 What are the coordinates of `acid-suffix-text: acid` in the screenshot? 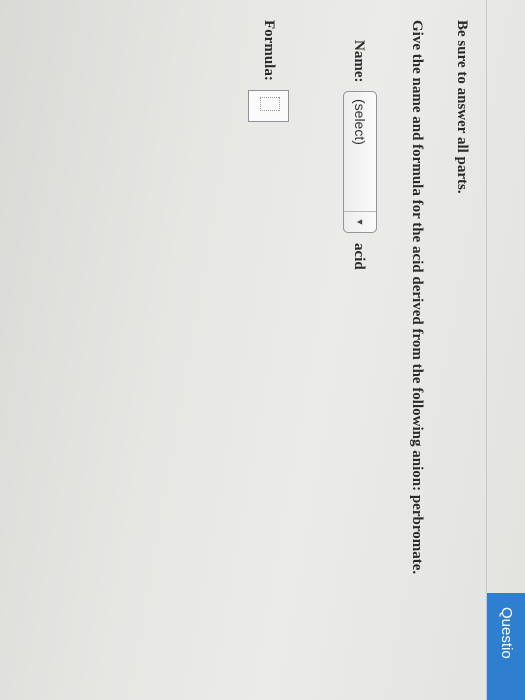 It's located at (359, 256).